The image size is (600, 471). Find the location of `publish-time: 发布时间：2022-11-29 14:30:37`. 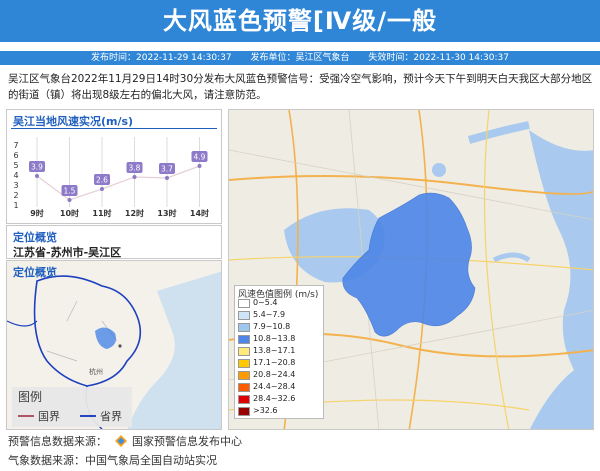

publish-time: 发布时间：2022-11-29 14:30:37 is located at coordinates (161, 58).